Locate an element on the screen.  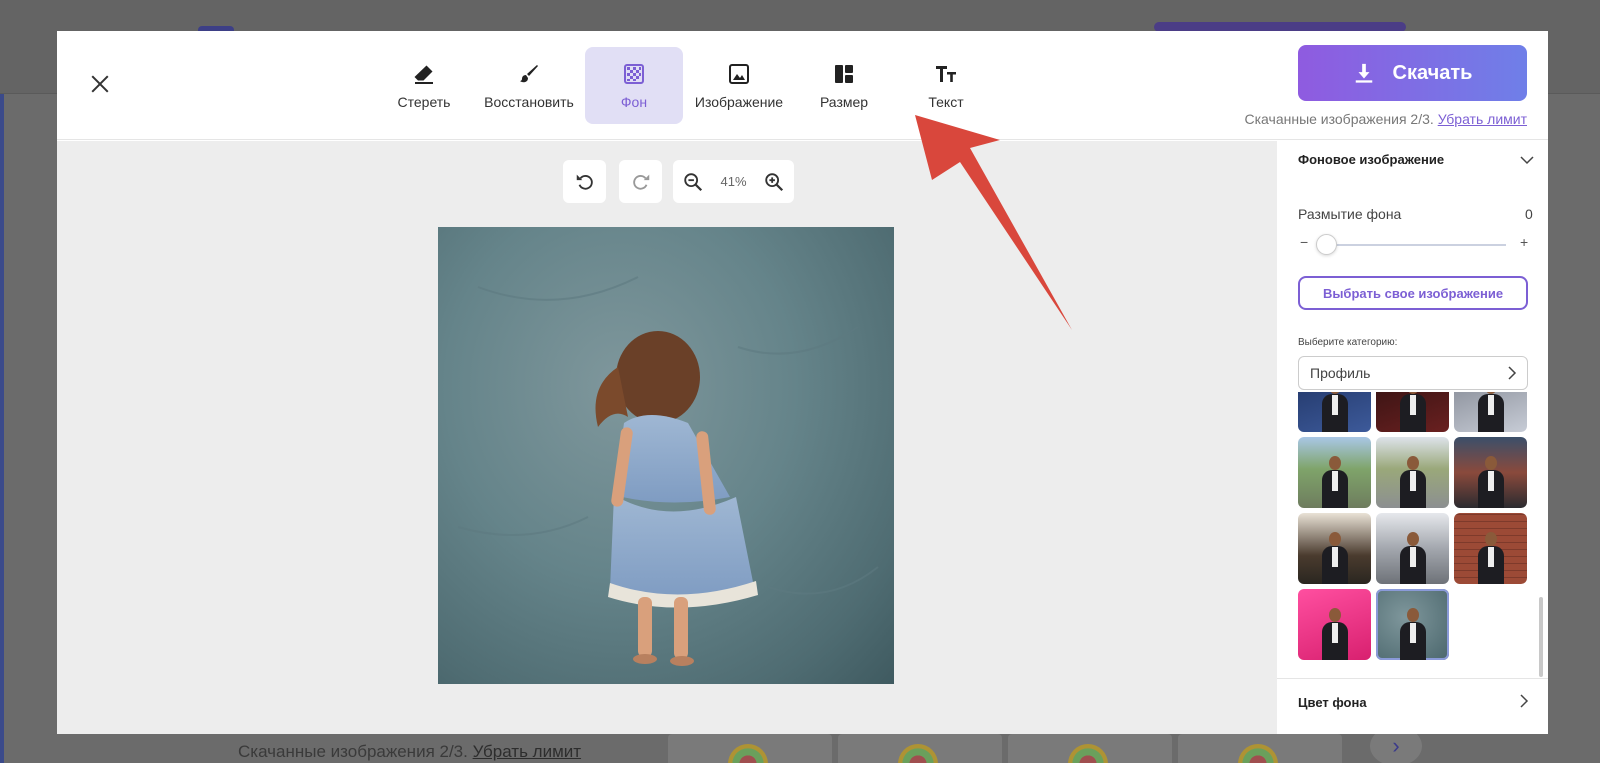
background-color-title: Цвет фона is located at coordinates (1332, 702).